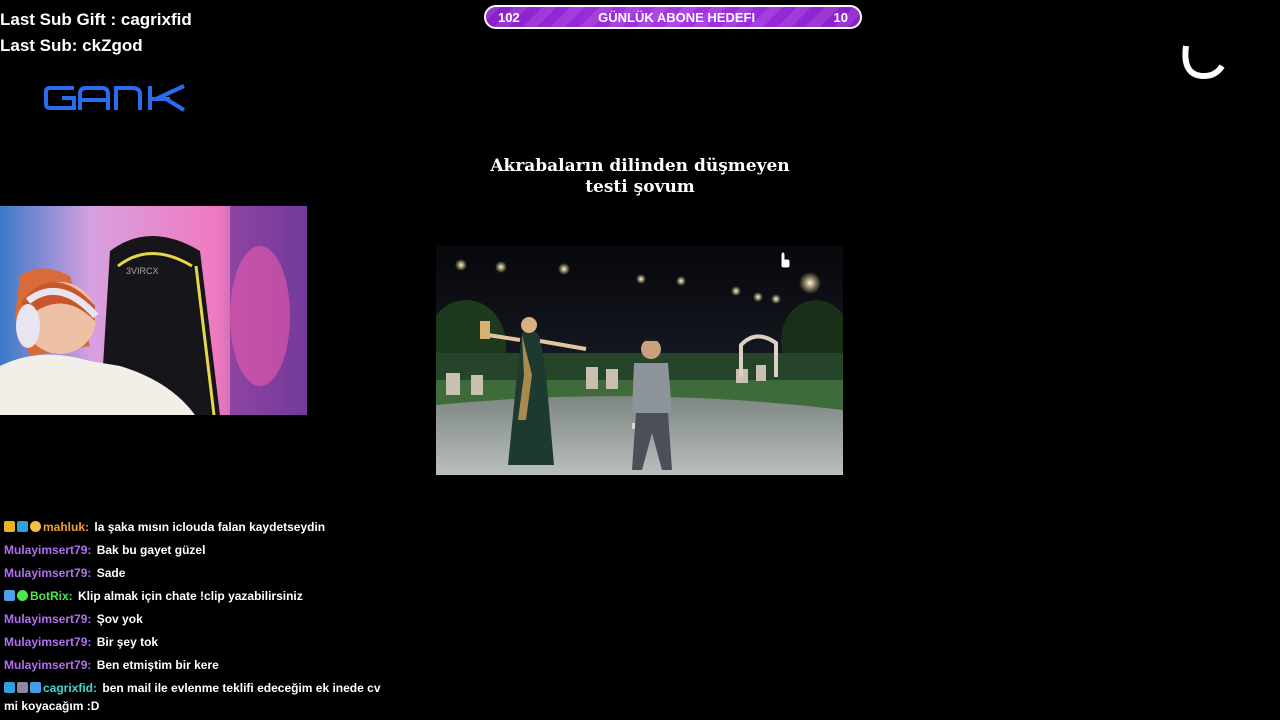 The height and width of the screenshot is (720, 1280). I want to click on chat-text: Bak bu gayet güzel, so click(151, 550).